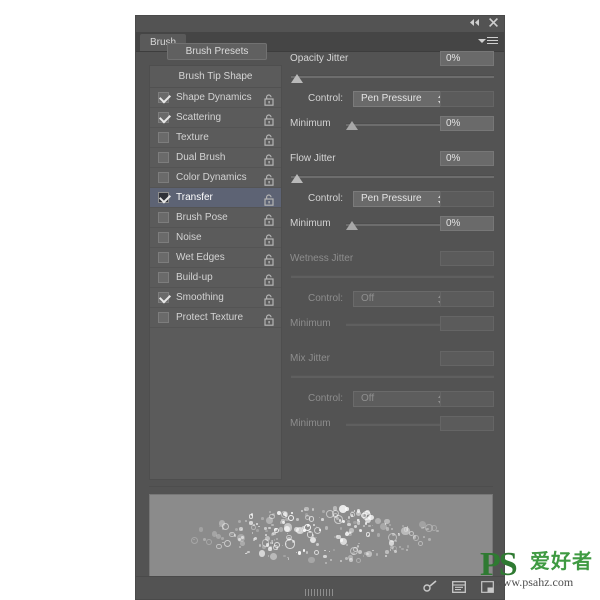  What do you see at coordinates (326, 98) in the screenshot?
I see `control-label: Control:` at bounding box center [326, 98].